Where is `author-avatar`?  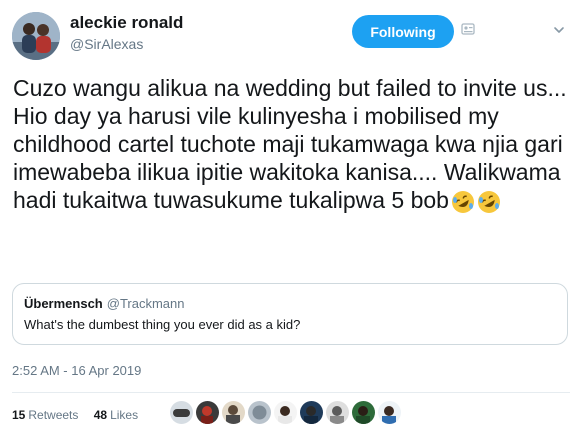
author-avatar is located at coordinates (36, 36).